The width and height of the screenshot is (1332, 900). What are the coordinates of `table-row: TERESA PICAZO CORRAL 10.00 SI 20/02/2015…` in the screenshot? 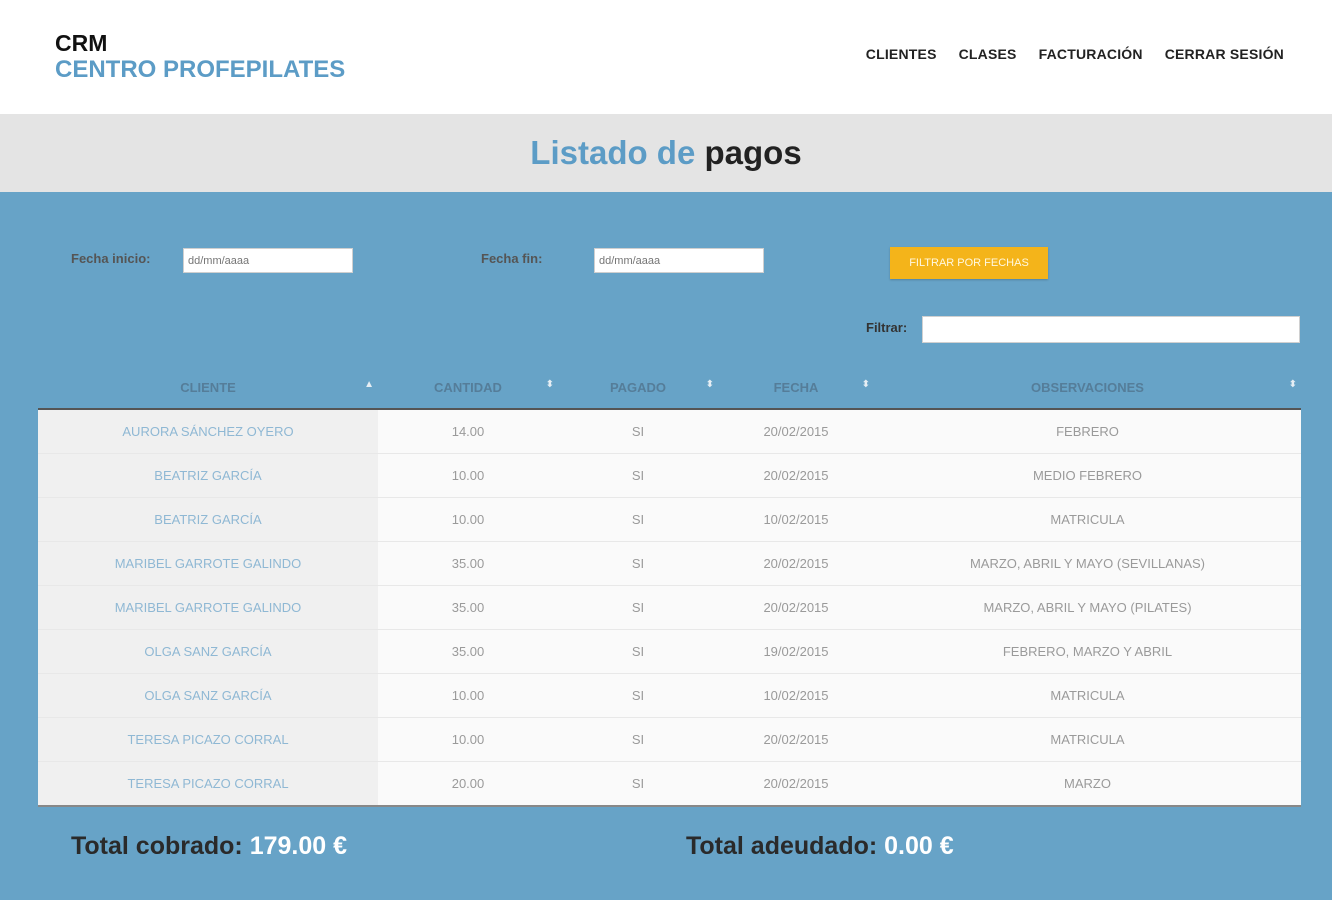 It's located at (669, 739).